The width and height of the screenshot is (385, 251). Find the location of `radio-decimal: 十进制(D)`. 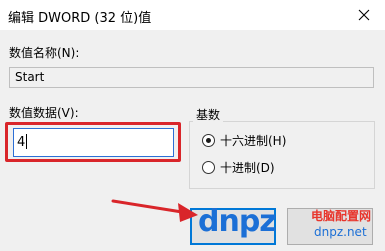

radio-decimal: 十进制(D) is located at coordinates (238, 167).